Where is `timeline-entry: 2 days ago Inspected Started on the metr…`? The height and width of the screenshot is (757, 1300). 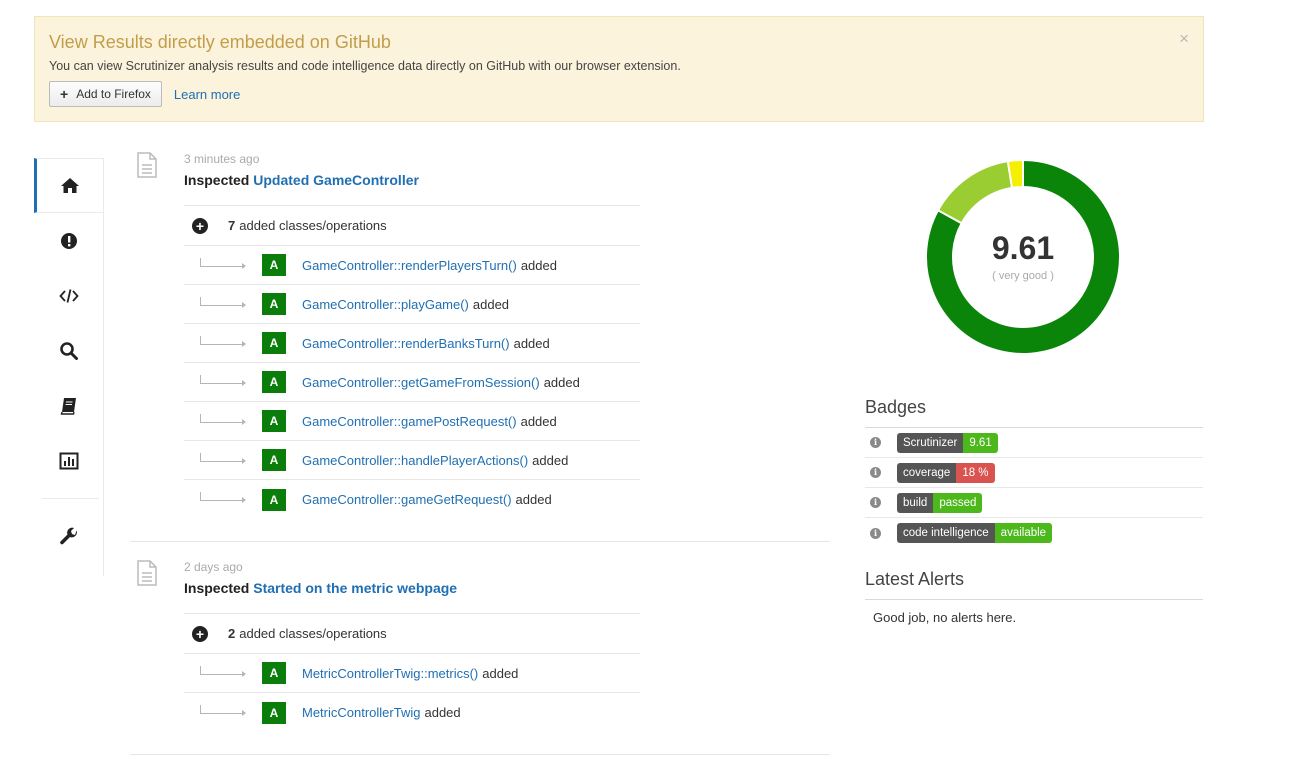 timeline-entry: 2 days ago Inspected Started on the metr… is located at coordinates (480, 655).